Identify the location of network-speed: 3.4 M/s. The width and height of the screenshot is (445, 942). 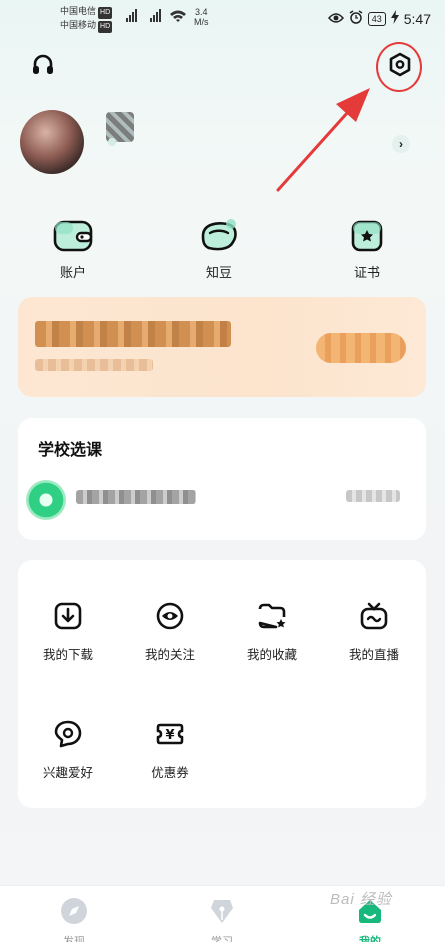
(201, 17).